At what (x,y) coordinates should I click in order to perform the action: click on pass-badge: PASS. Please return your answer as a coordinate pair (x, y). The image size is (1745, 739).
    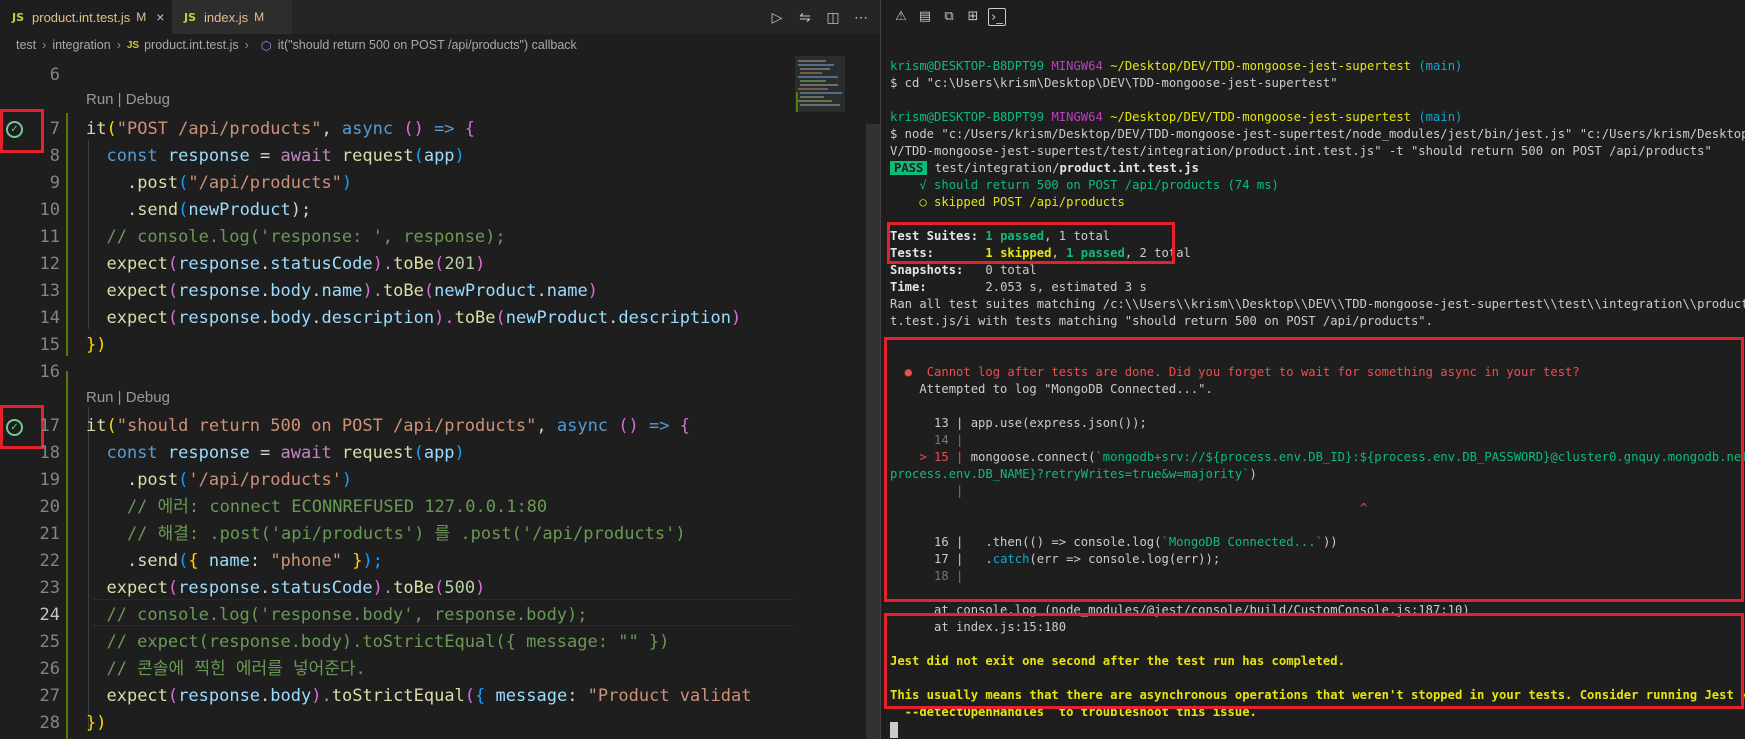
    Looking at the image, I should click on (909, 168).